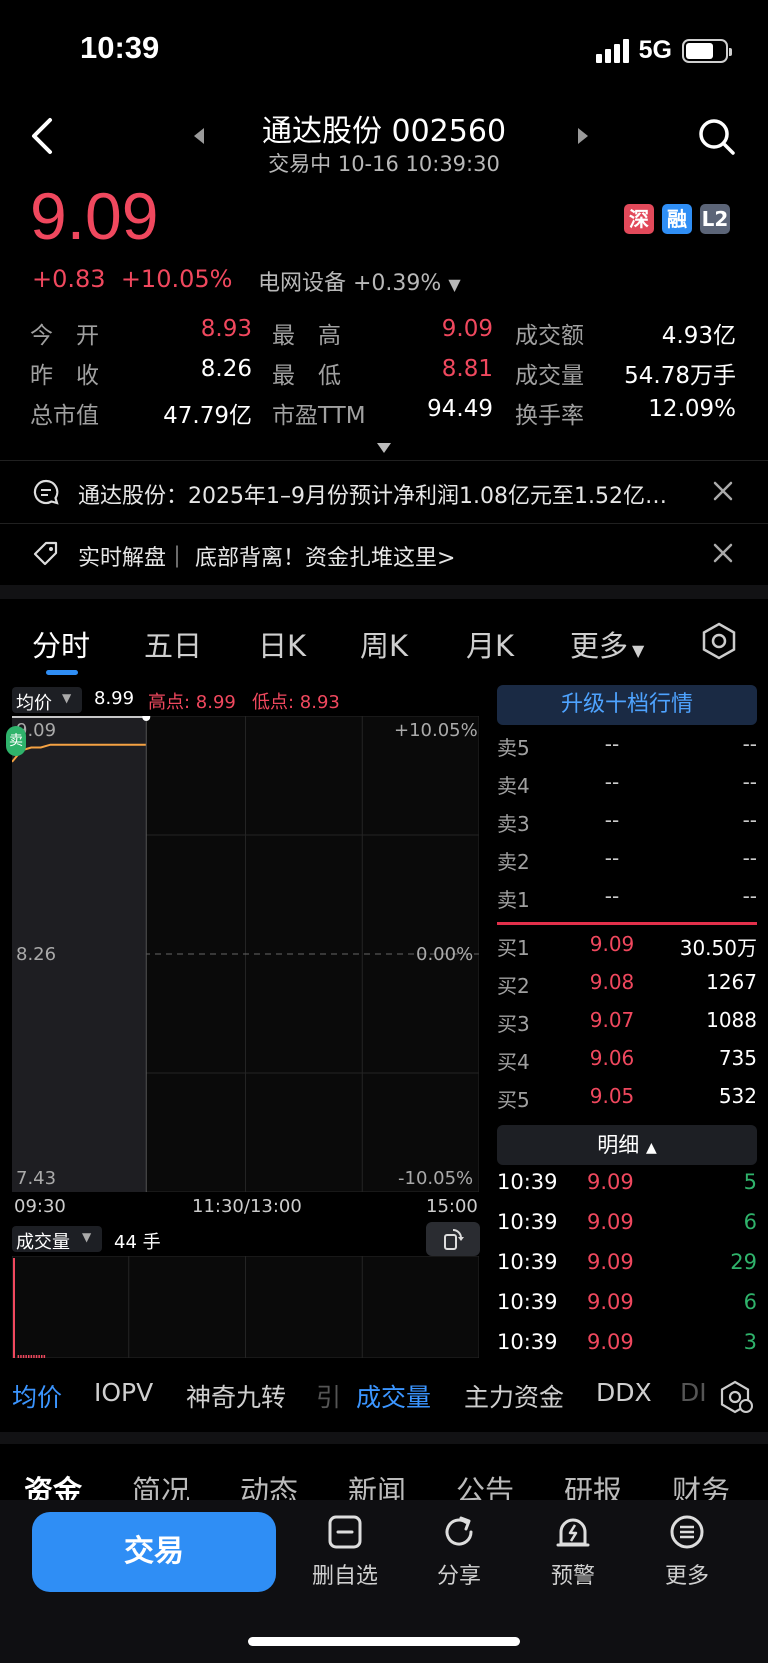 The width and height of the screenshot is (768, 1663). Describe the element at coordinates (344, 1576) in the screenshot. I see `remove-watchlist-label: 删自选` at that location.